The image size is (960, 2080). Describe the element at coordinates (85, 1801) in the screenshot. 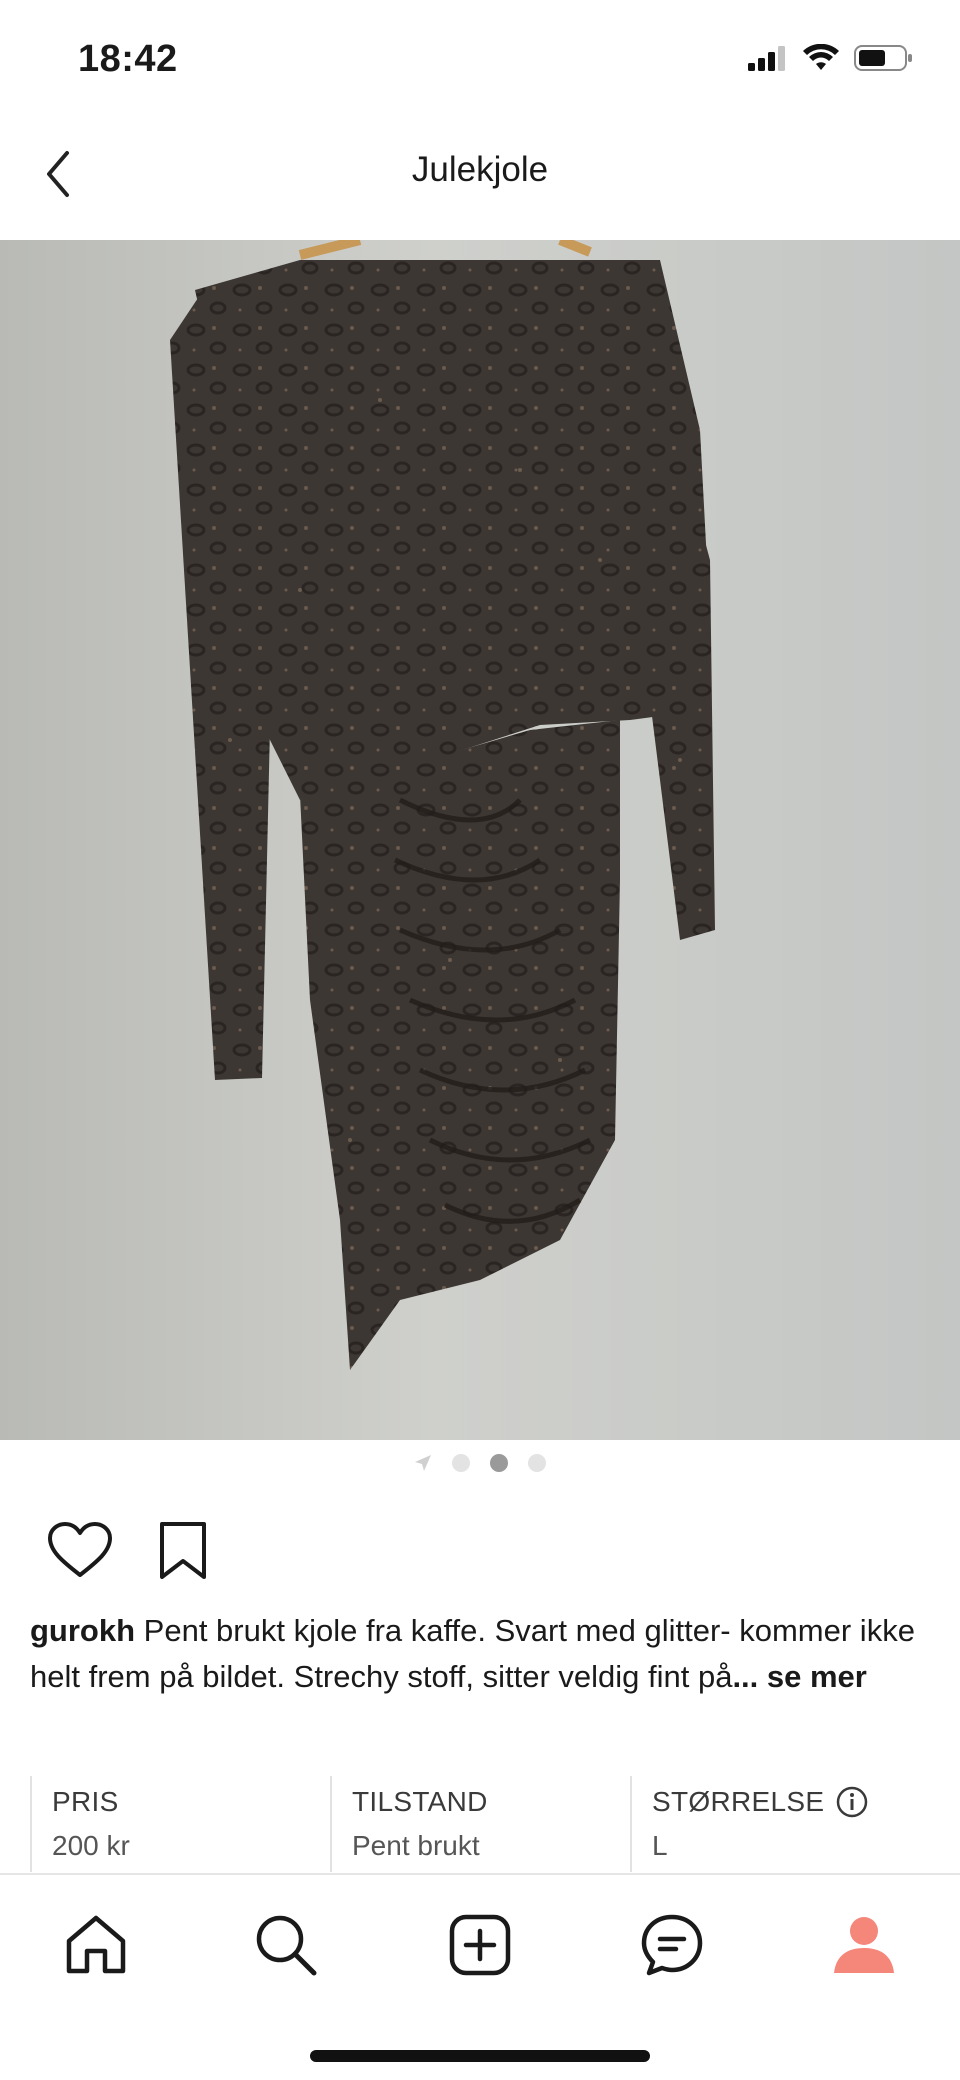

I see `price-label: PRIS` at that location.